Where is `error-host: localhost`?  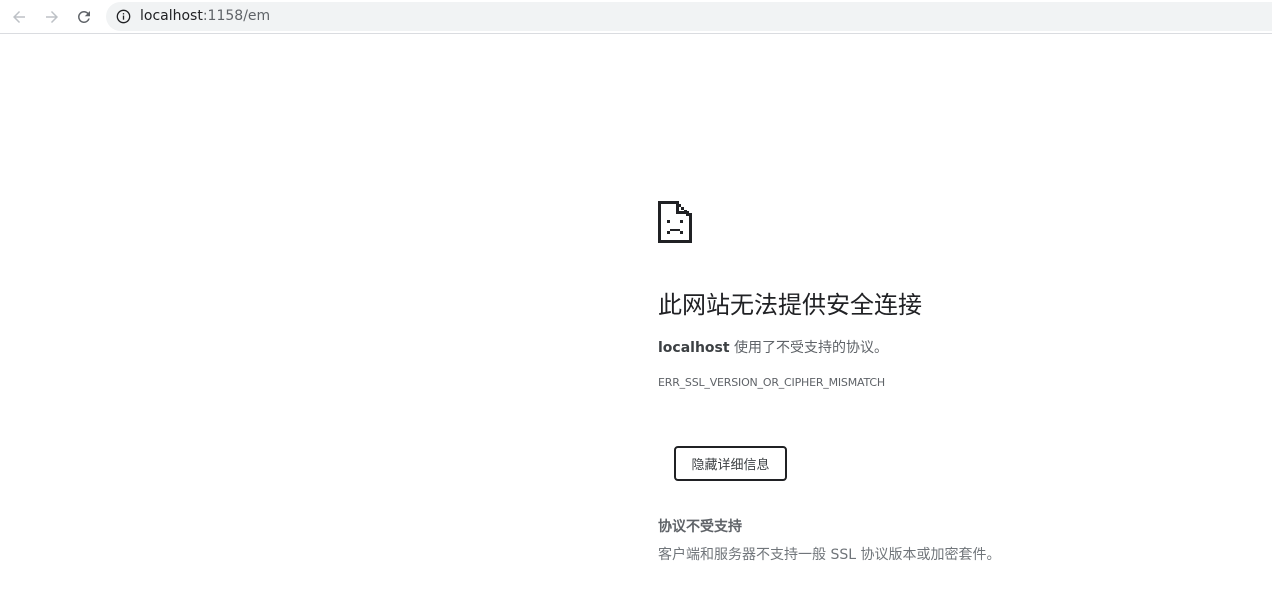
error-host: localhost is located at coordinates (694, 348).